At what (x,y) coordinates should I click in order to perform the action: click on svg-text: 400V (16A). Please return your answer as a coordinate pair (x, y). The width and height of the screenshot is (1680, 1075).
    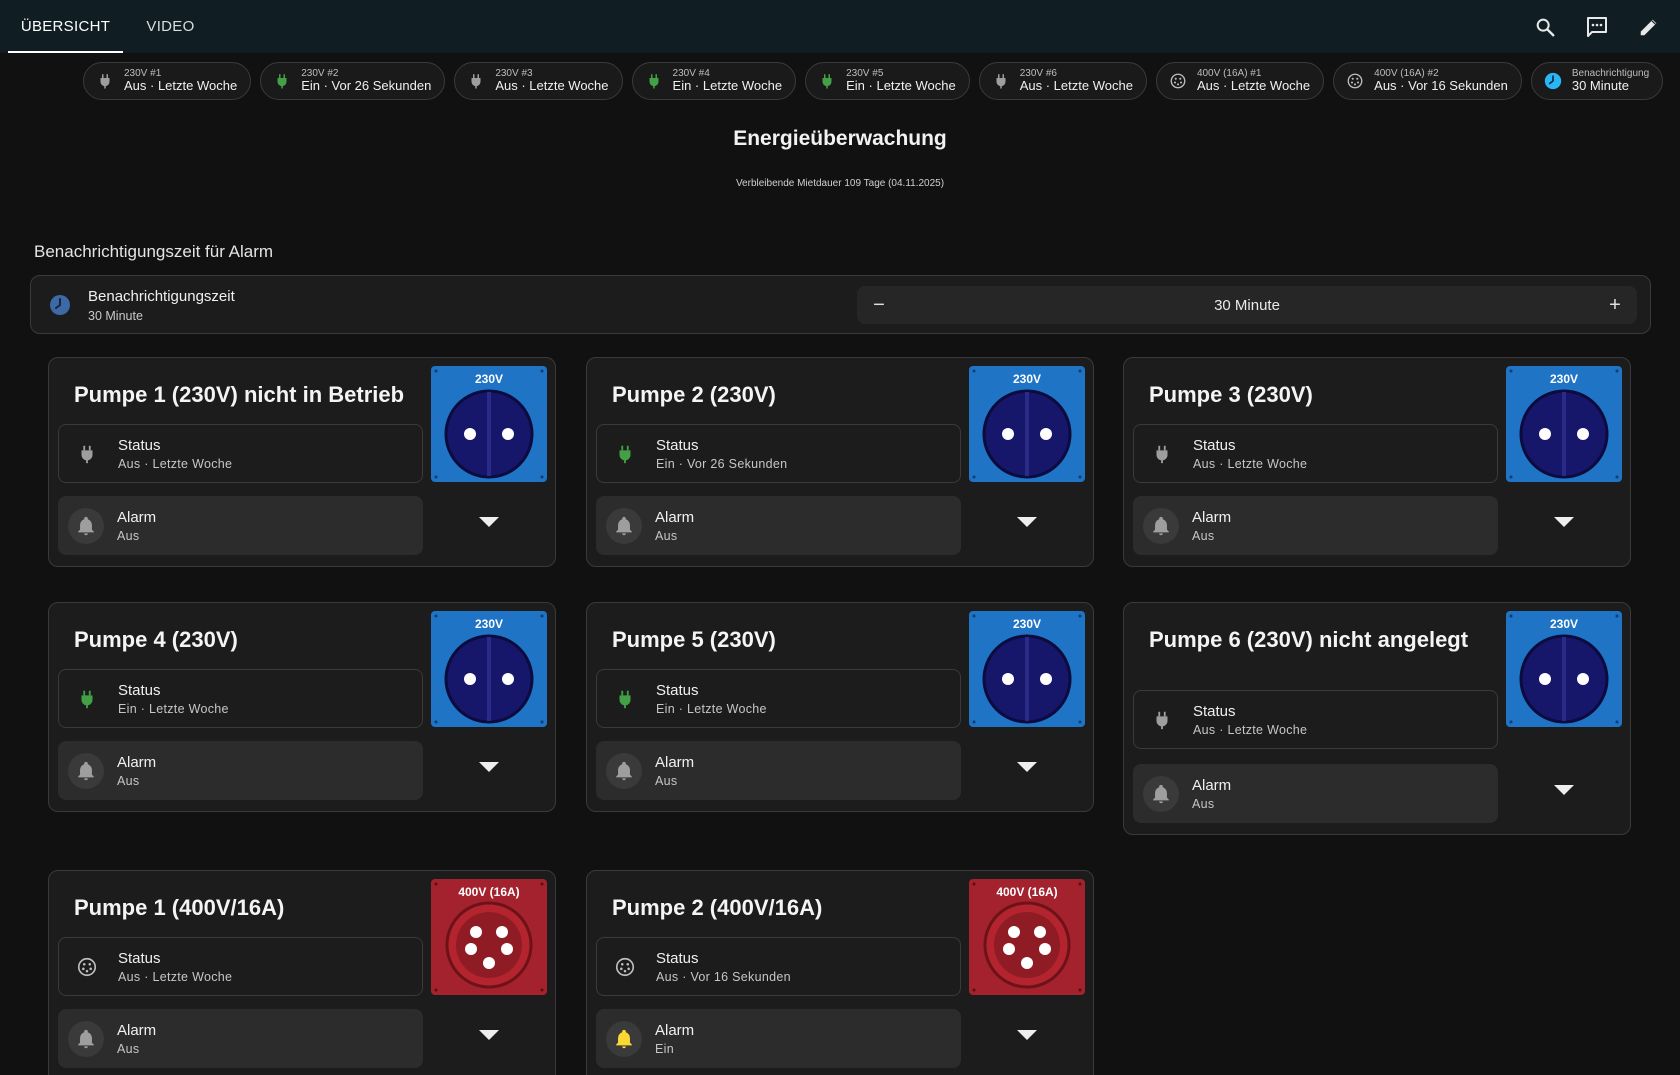
    Looking at the image, I should click on (488, 892).